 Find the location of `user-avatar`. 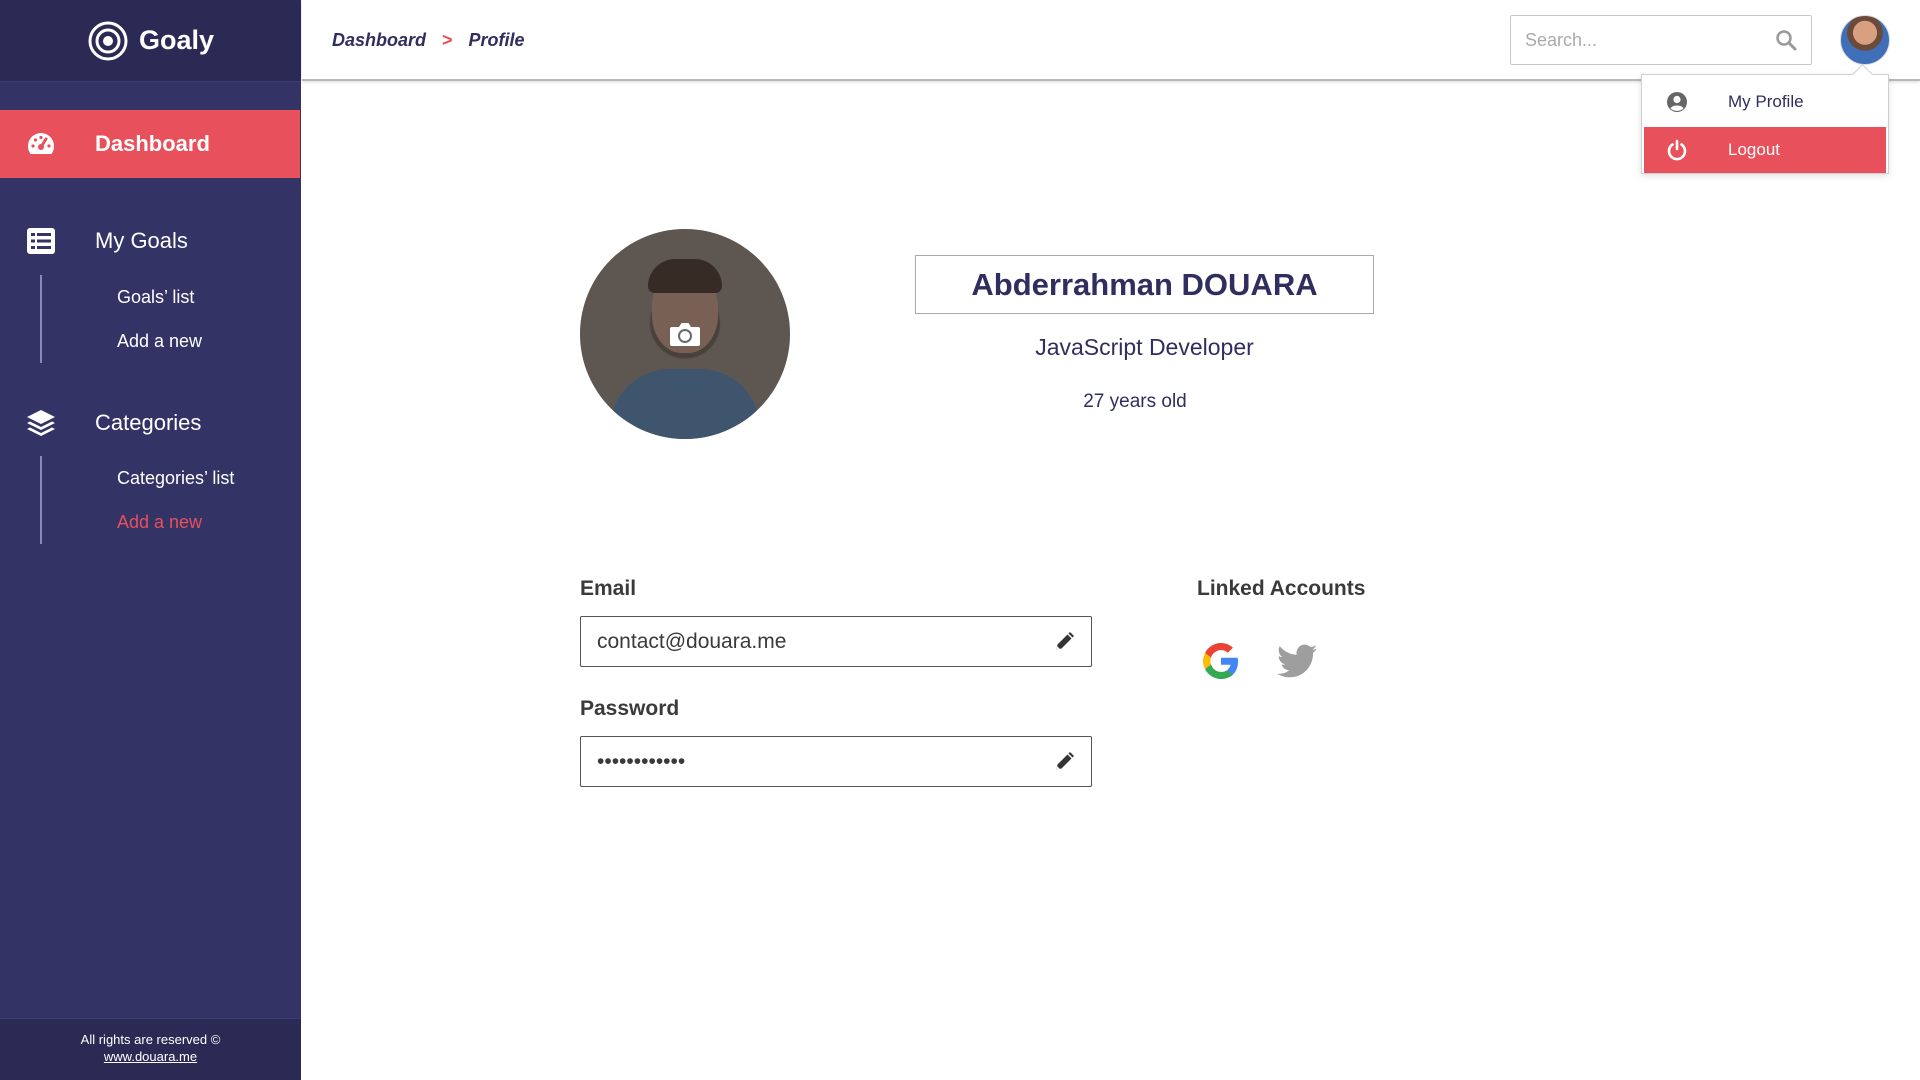

user-avatar is located at coordinates (1865, 40).